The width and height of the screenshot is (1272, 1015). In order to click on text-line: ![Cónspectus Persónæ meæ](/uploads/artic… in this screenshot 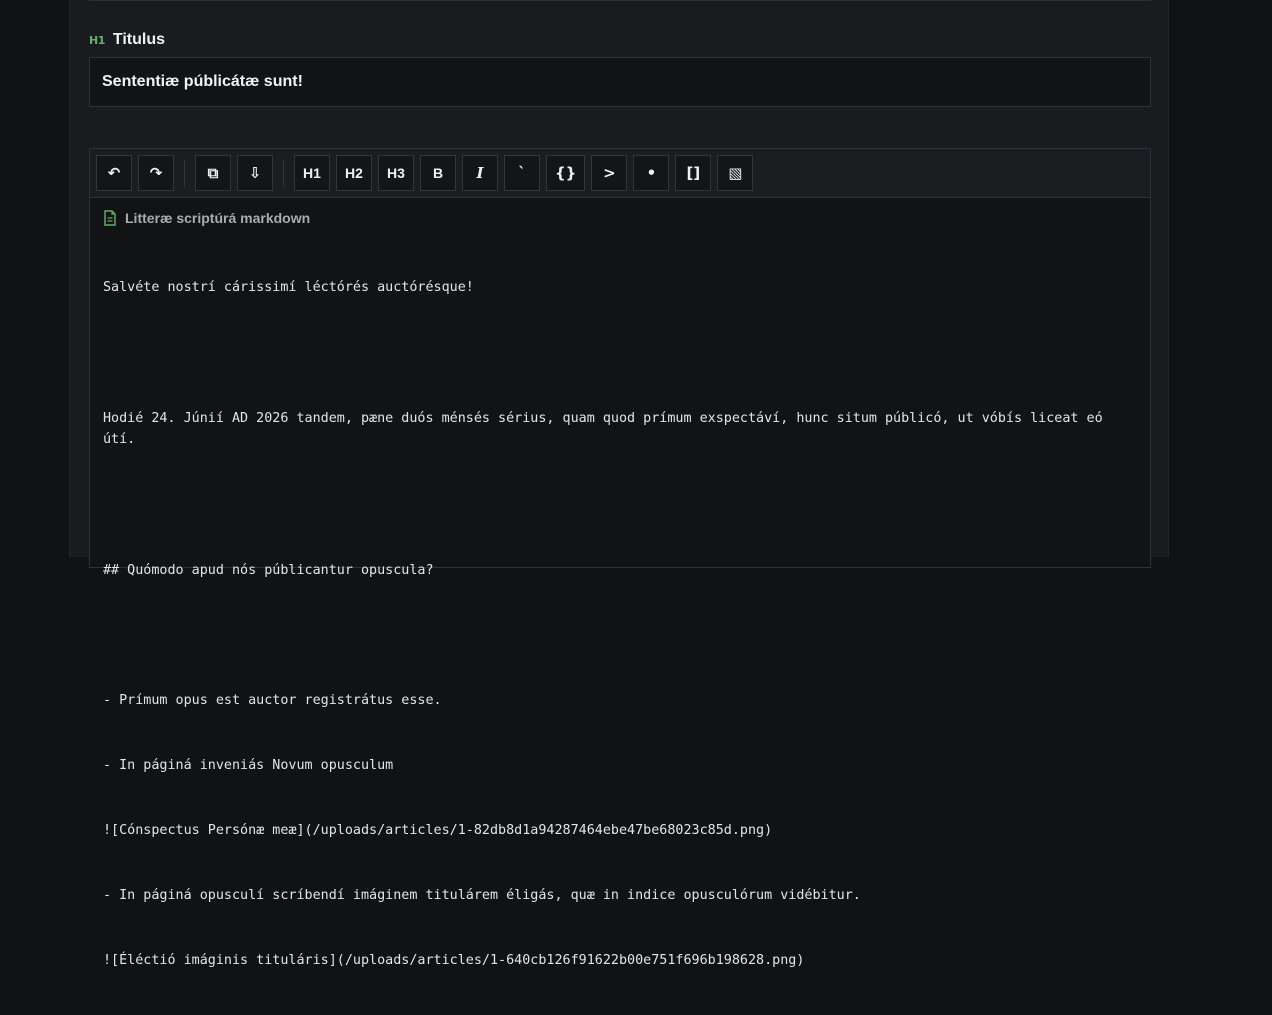, I will do `click(438, 830)`.